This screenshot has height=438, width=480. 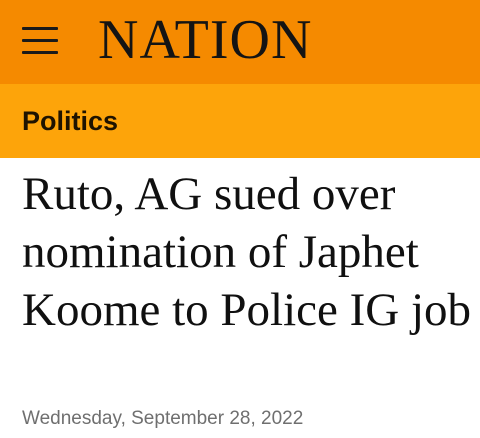 I want to click on section-label: Politics, so click(x=70, y=121).